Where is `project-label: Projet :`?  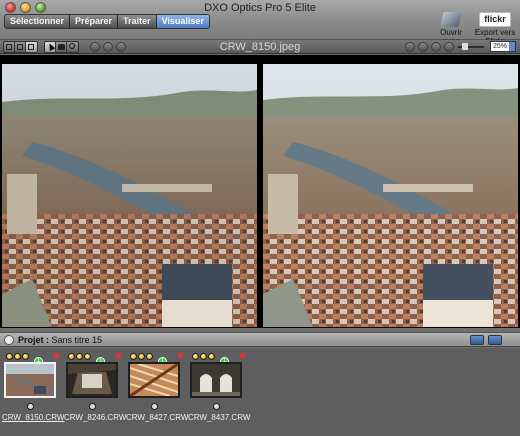 project-label: Projet : is located at coordinates (34, 340).